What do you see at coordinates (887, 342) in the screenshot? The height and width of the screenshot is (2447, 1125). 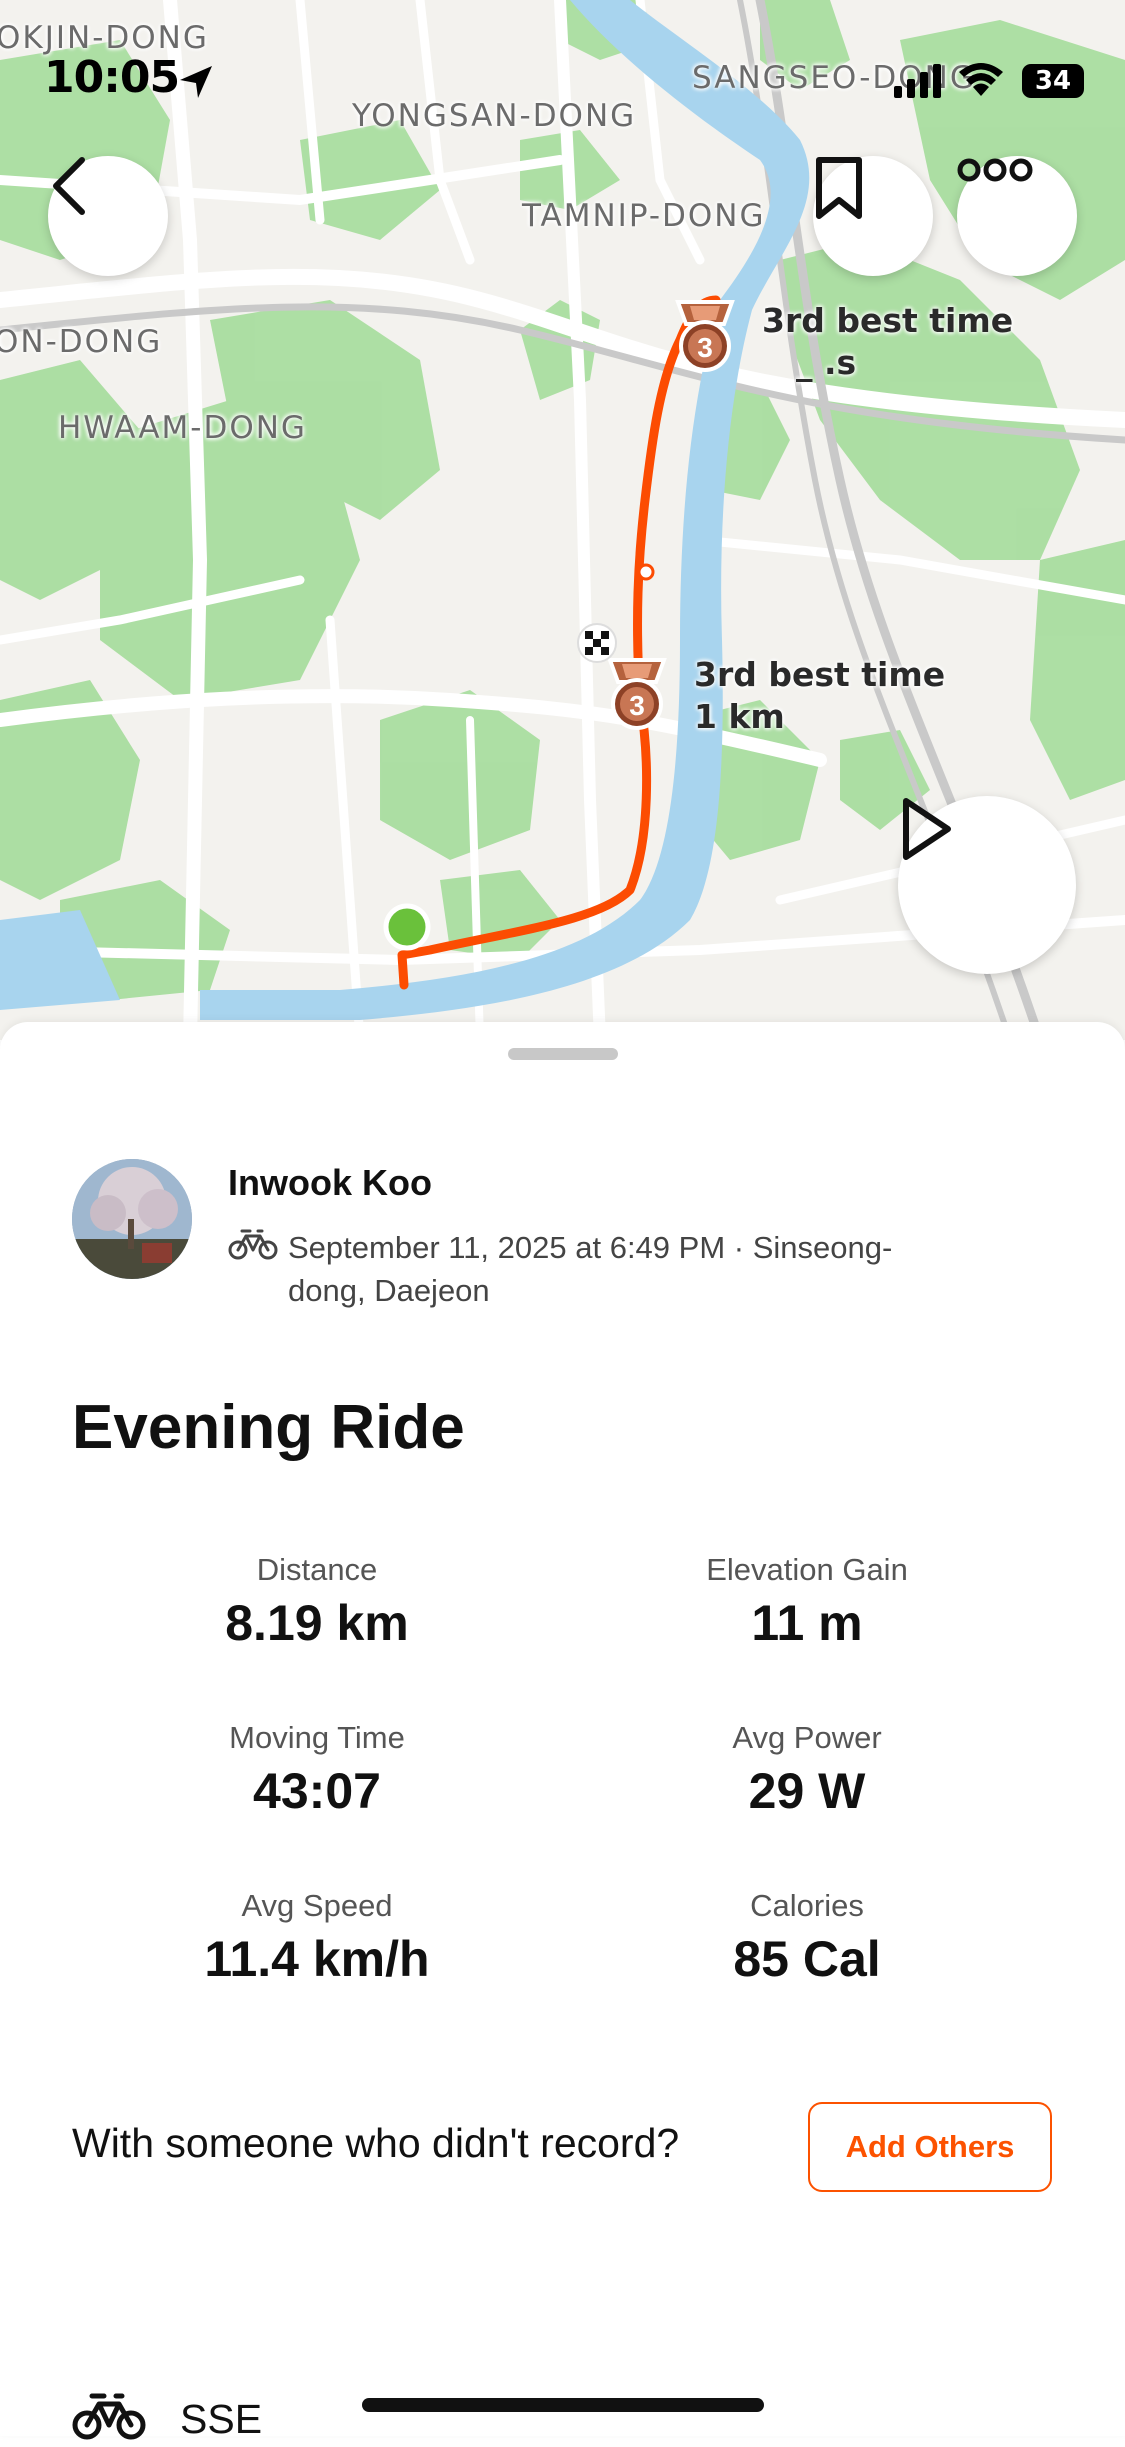 I see `achievement-label: 3rd best time _ .s` at bounding box center [887, 342].